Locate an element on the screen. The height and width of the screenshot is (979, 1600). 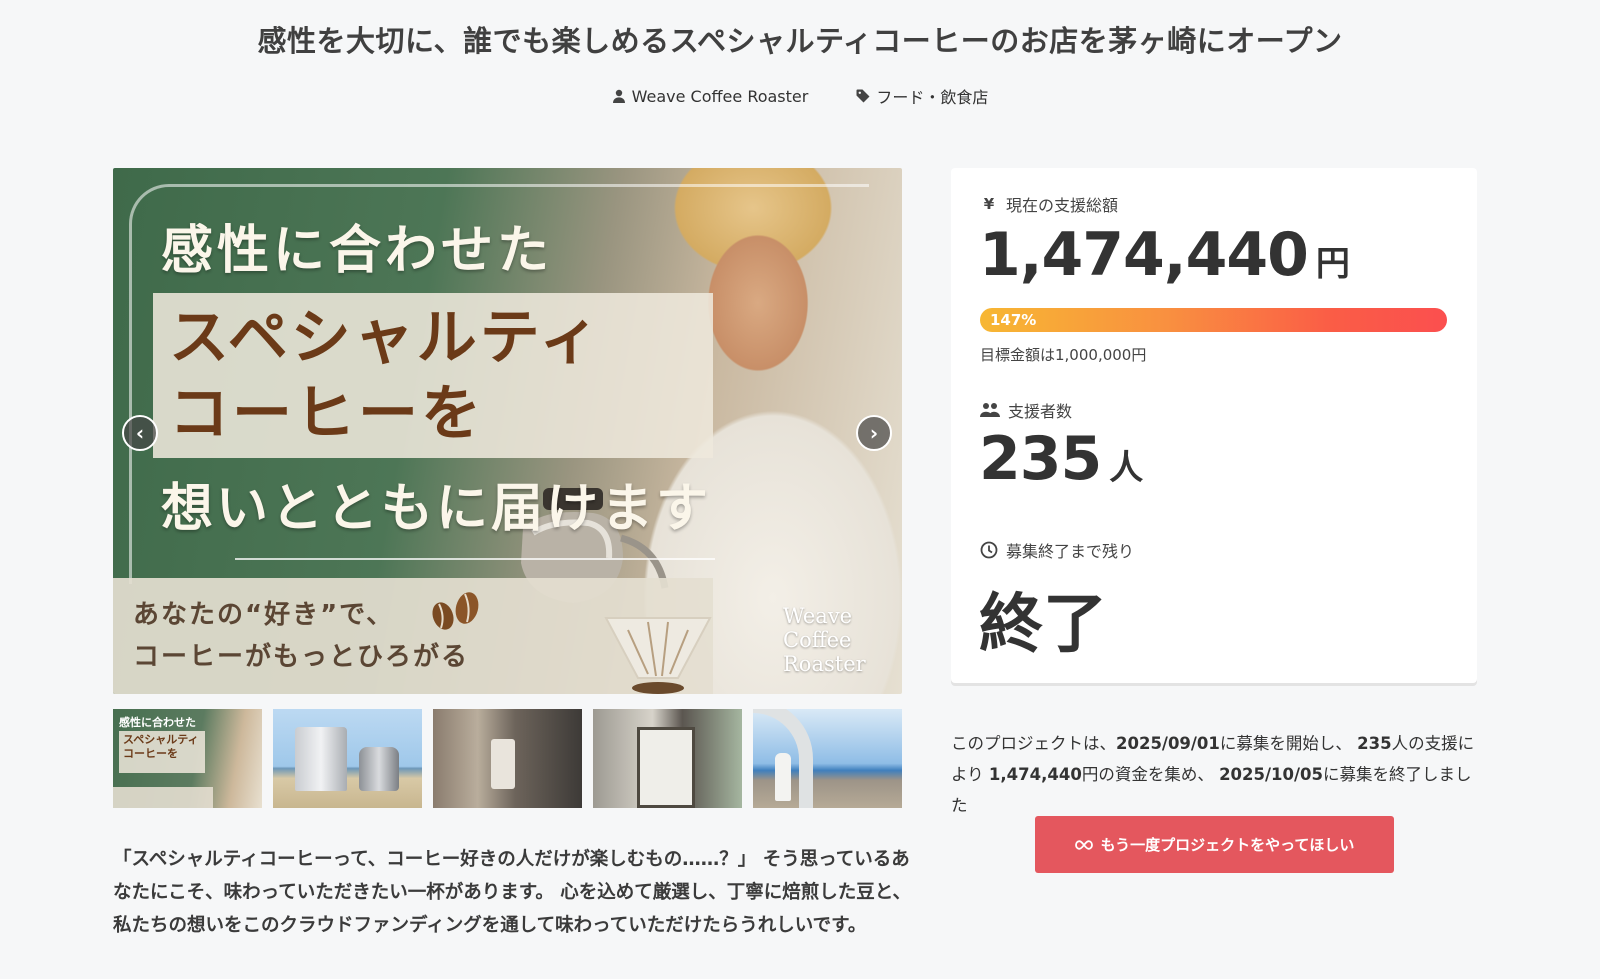
summary-end-date: 2025/10/05 is located at coordinates (1271, 774).